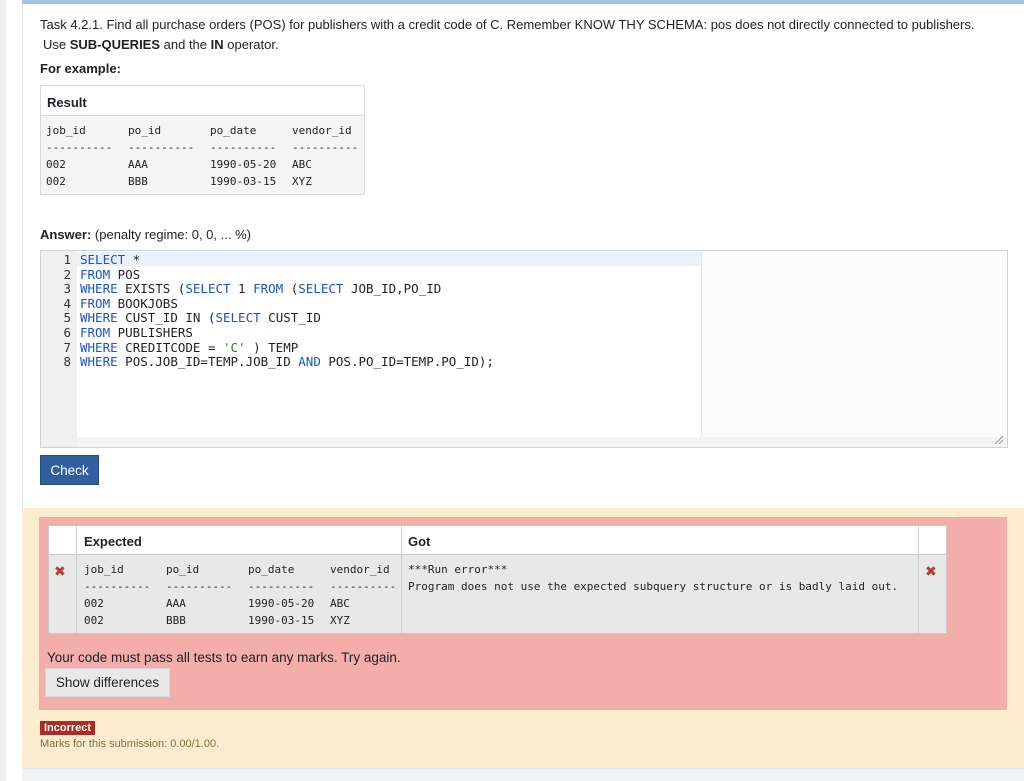  What do you see at coordinates (272, 347) in the screenshot?
I see `sql-text: ) TEMP` at bounding box center [272, 347].